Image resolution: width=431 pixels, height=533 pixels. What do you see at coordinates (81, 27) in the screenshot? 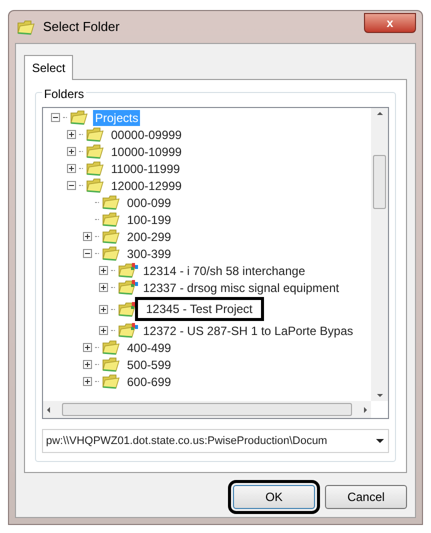
I see `window-title: Select Folder` at bounding box center [81, 27].